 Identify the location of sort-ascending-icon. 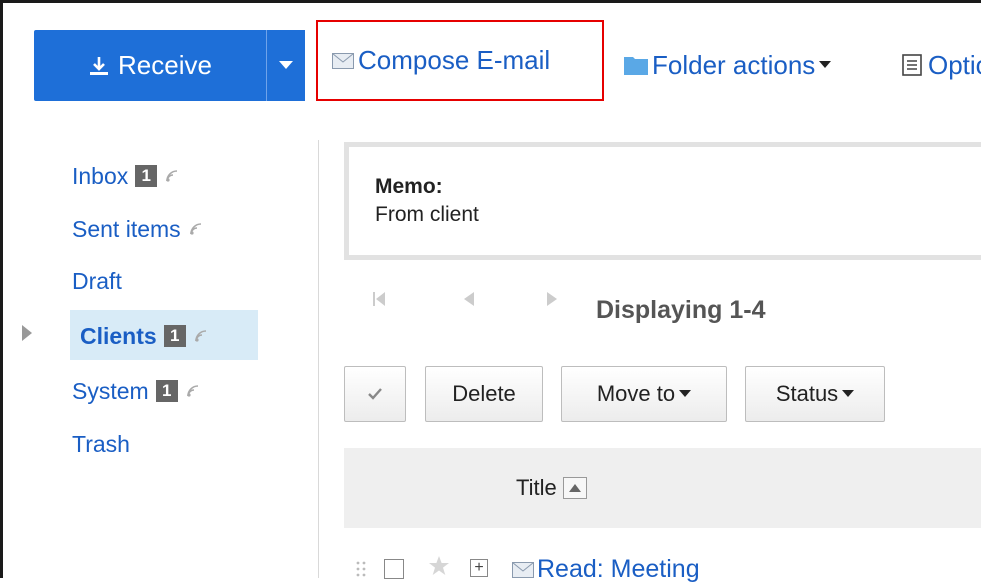
(574, 488).